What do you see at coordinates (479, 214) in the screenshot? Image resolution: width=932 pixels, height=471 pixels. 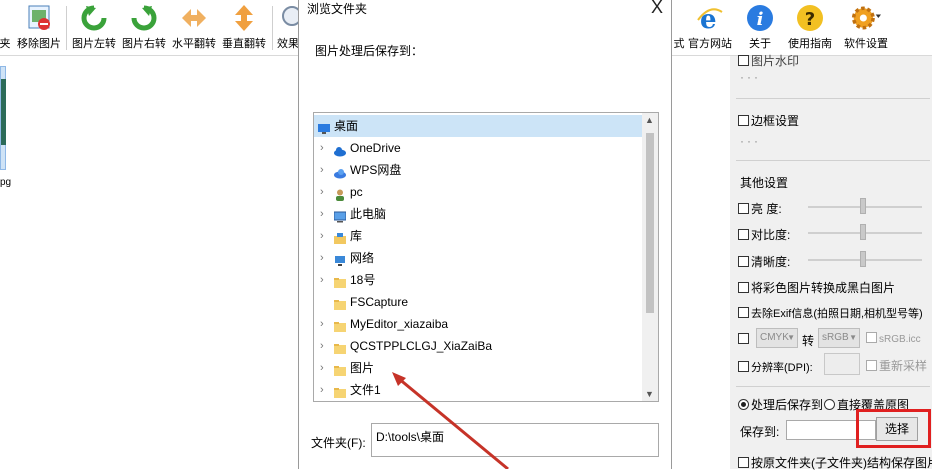 I see `tree-item: › 此电脑` at bounding box center [479, 214].